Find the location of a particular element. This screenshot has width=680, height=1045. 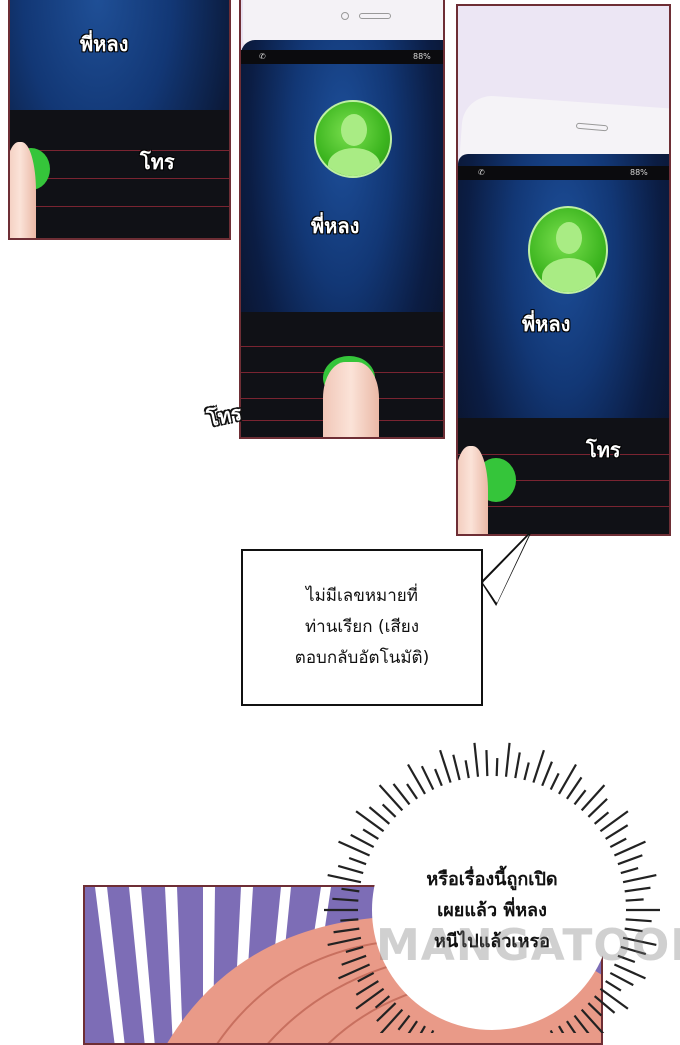

speech-line: ท่านเรียก (เสียง is located at coordinates (362, 627).